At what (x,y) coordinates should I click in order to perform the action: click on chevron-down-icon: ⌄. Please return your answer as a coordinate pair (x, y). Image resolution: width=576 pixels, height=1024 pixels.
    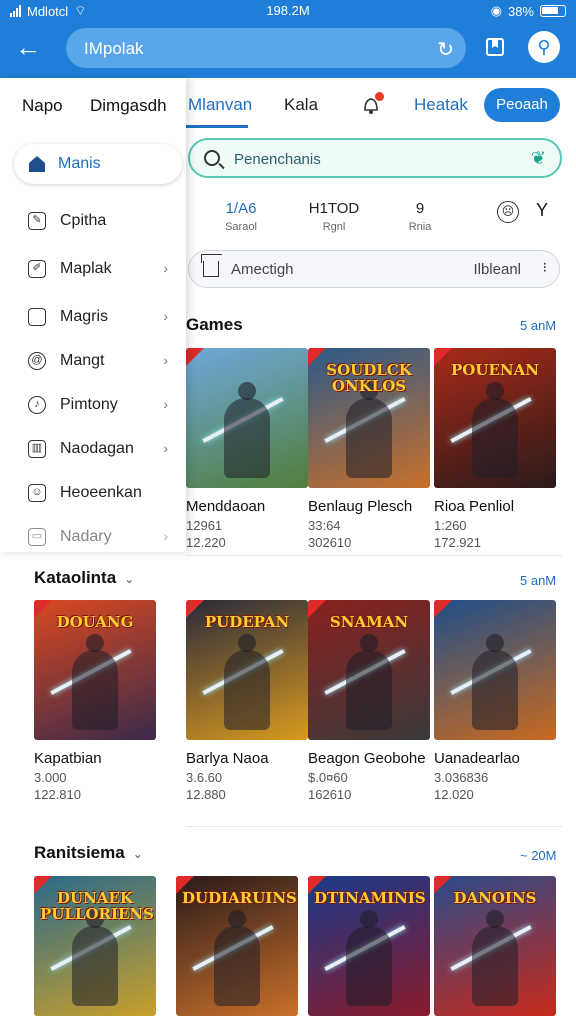
    Looking at the image, I should click on (129, 579).